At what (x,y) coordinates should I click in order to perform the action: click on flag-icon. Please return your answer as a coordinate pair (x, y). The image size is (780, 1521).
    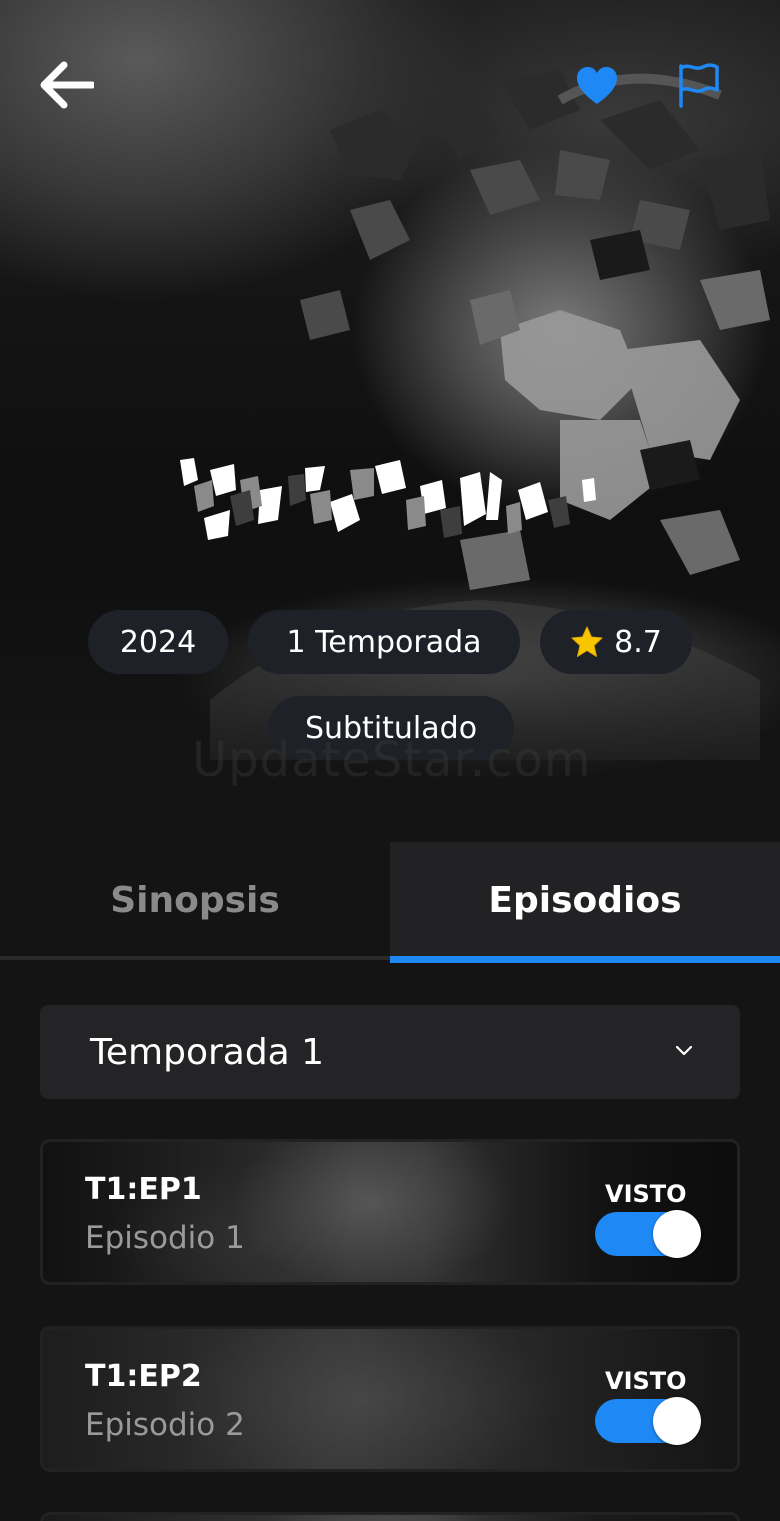
    Looking at the image, I should click on (699, 85).